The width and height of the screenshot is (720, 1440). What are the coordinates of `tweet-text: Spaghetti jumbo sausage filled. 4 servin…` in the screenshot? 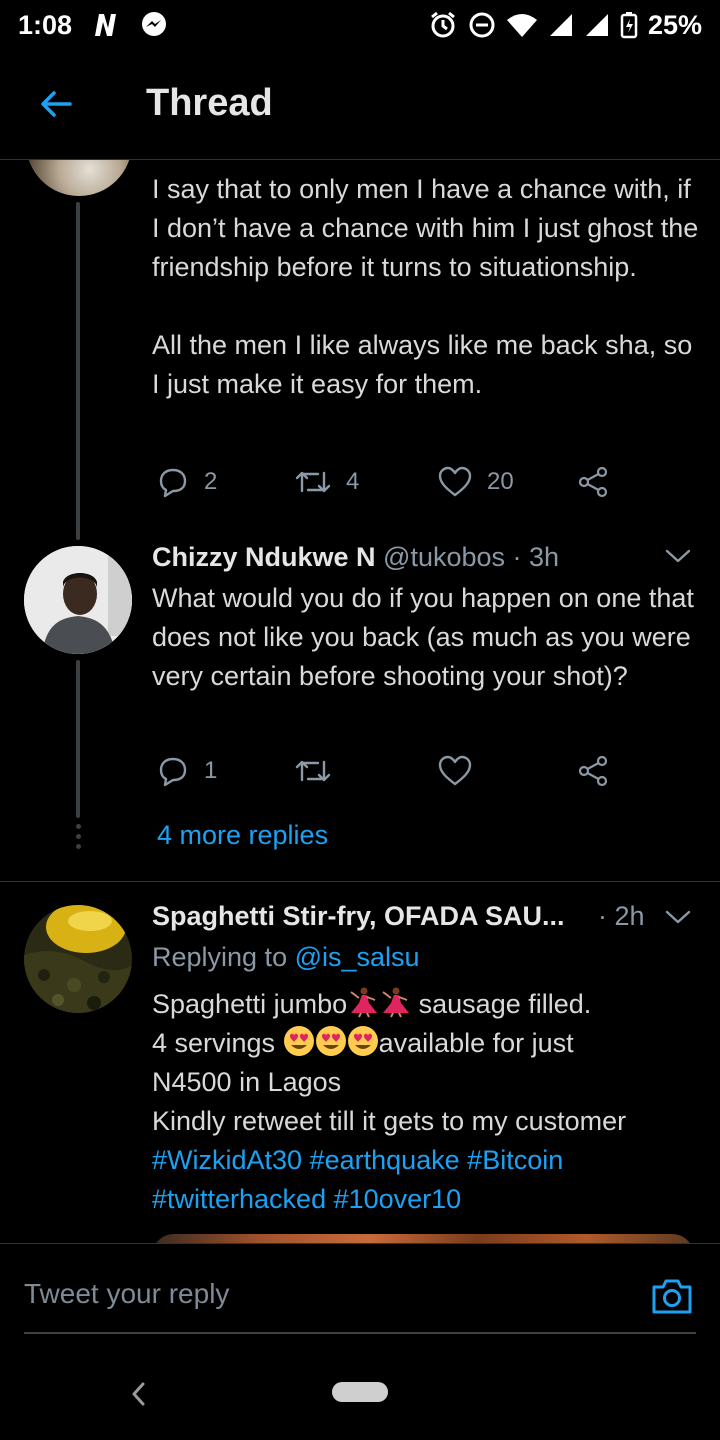 It's located at (427, 1102).